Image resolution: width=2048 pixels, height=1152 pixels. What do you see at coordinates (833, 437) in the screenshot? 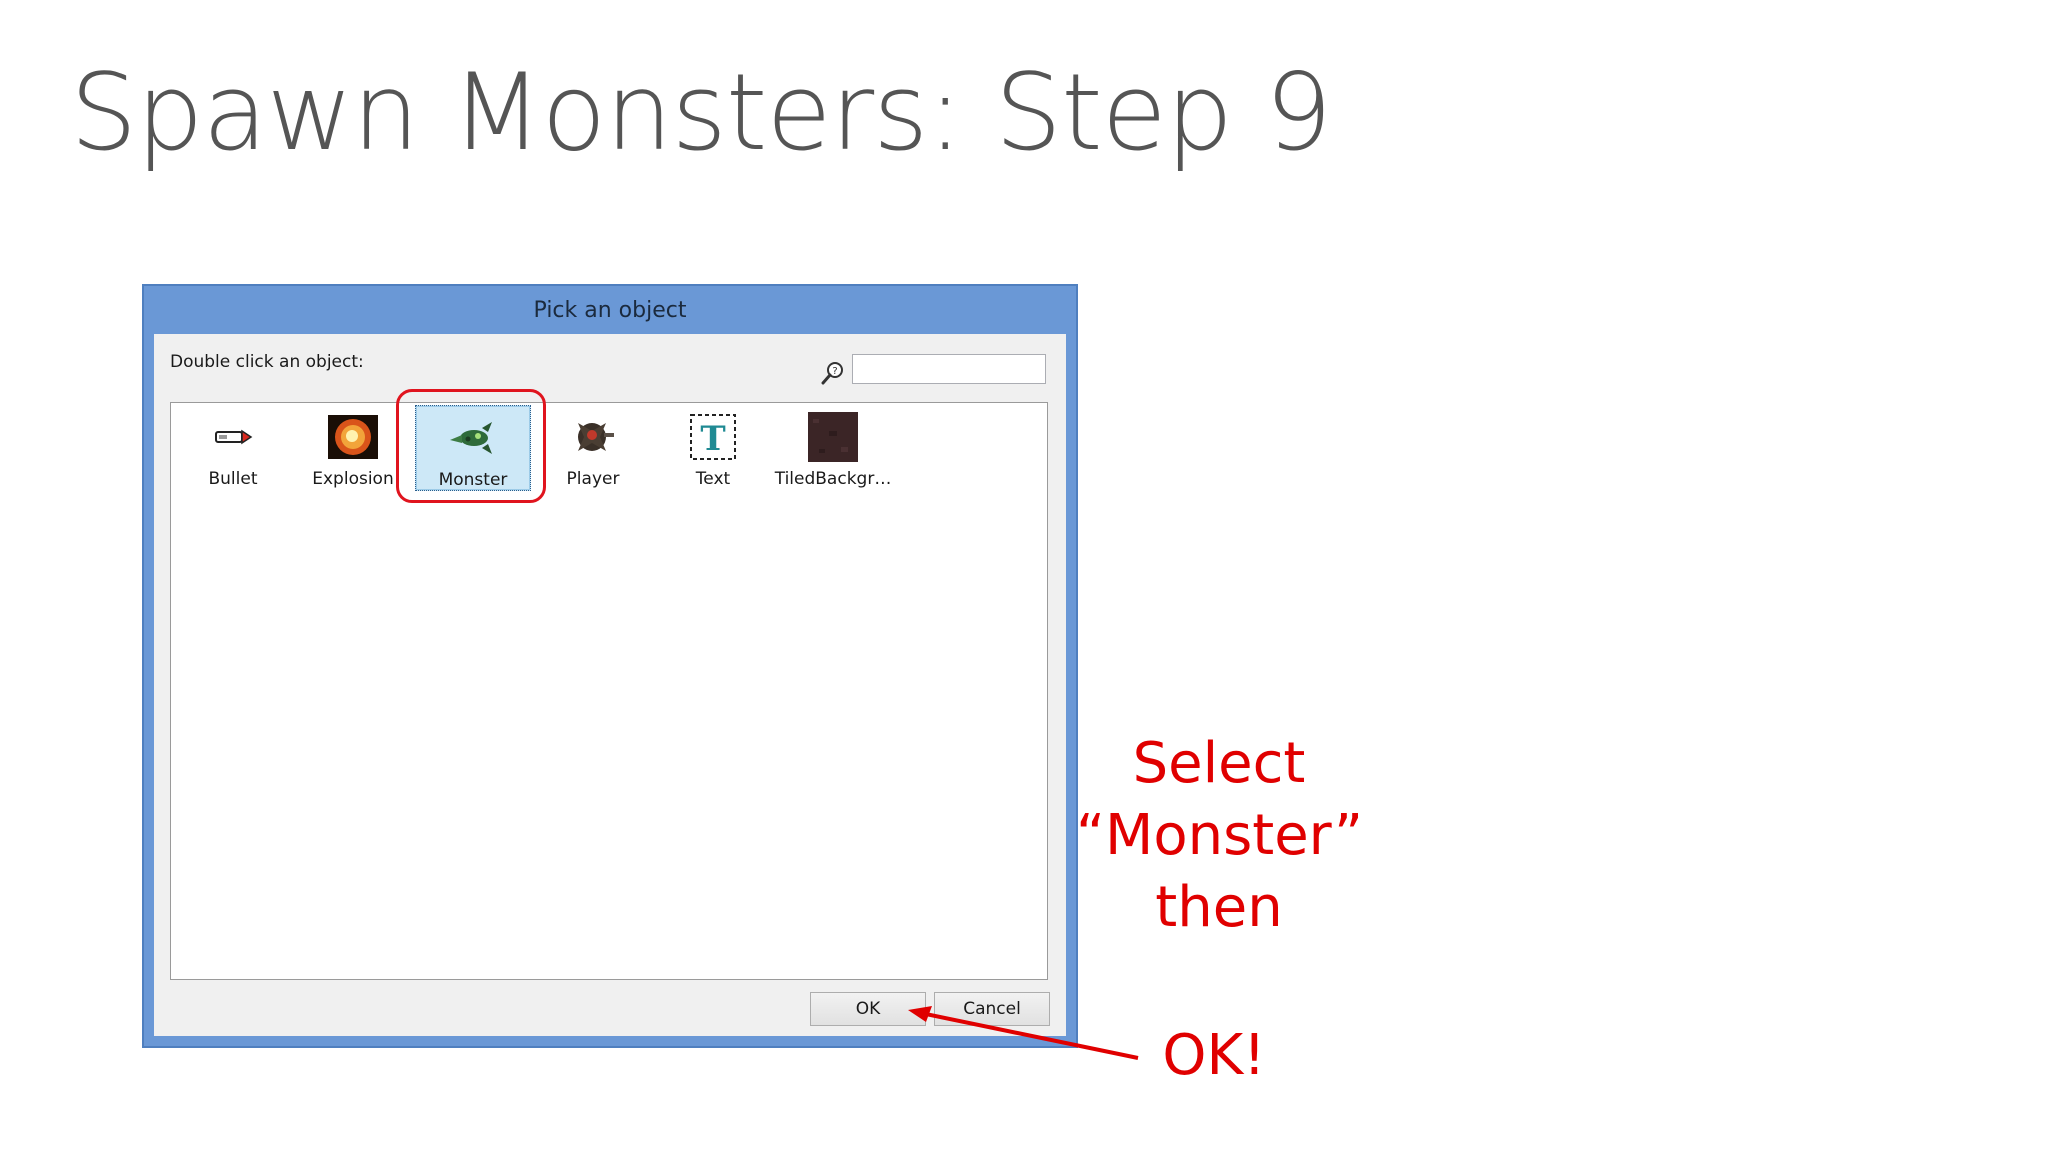
I see `tiled-background-icon` at bounding box center [833, 437].